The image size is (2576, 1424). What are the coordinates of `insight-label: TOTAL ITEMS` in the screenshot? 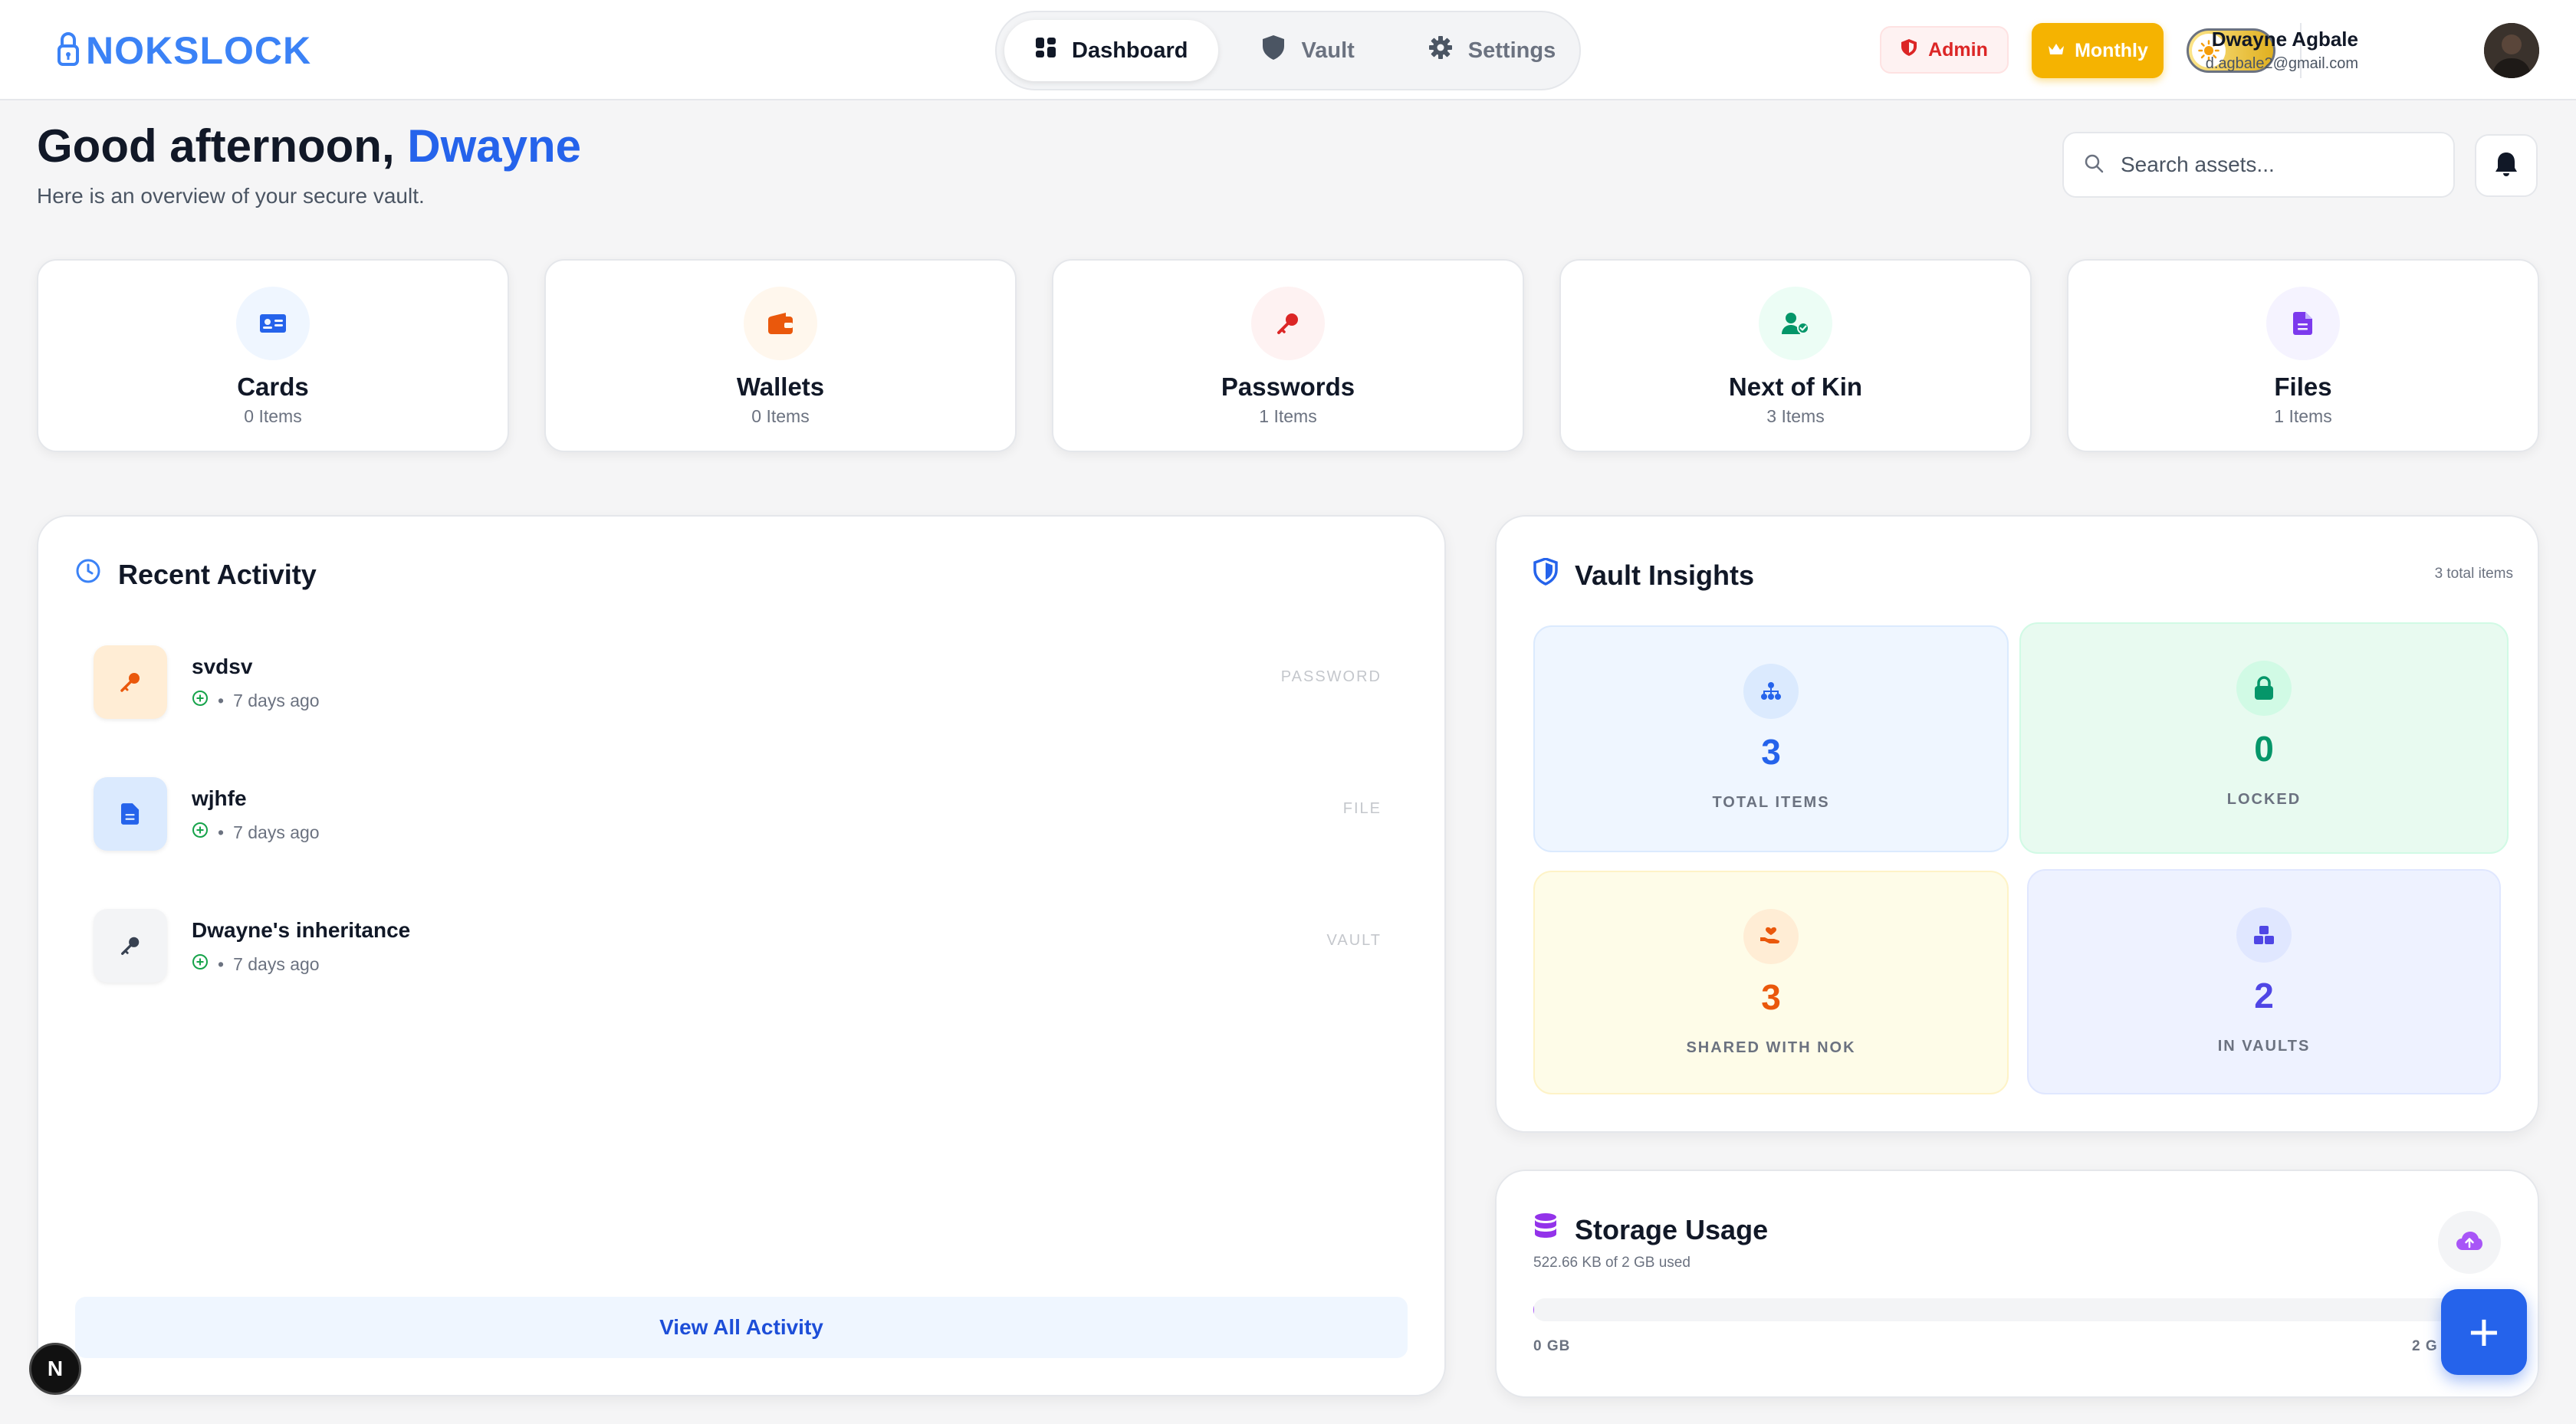 It's located at (1771, 802).